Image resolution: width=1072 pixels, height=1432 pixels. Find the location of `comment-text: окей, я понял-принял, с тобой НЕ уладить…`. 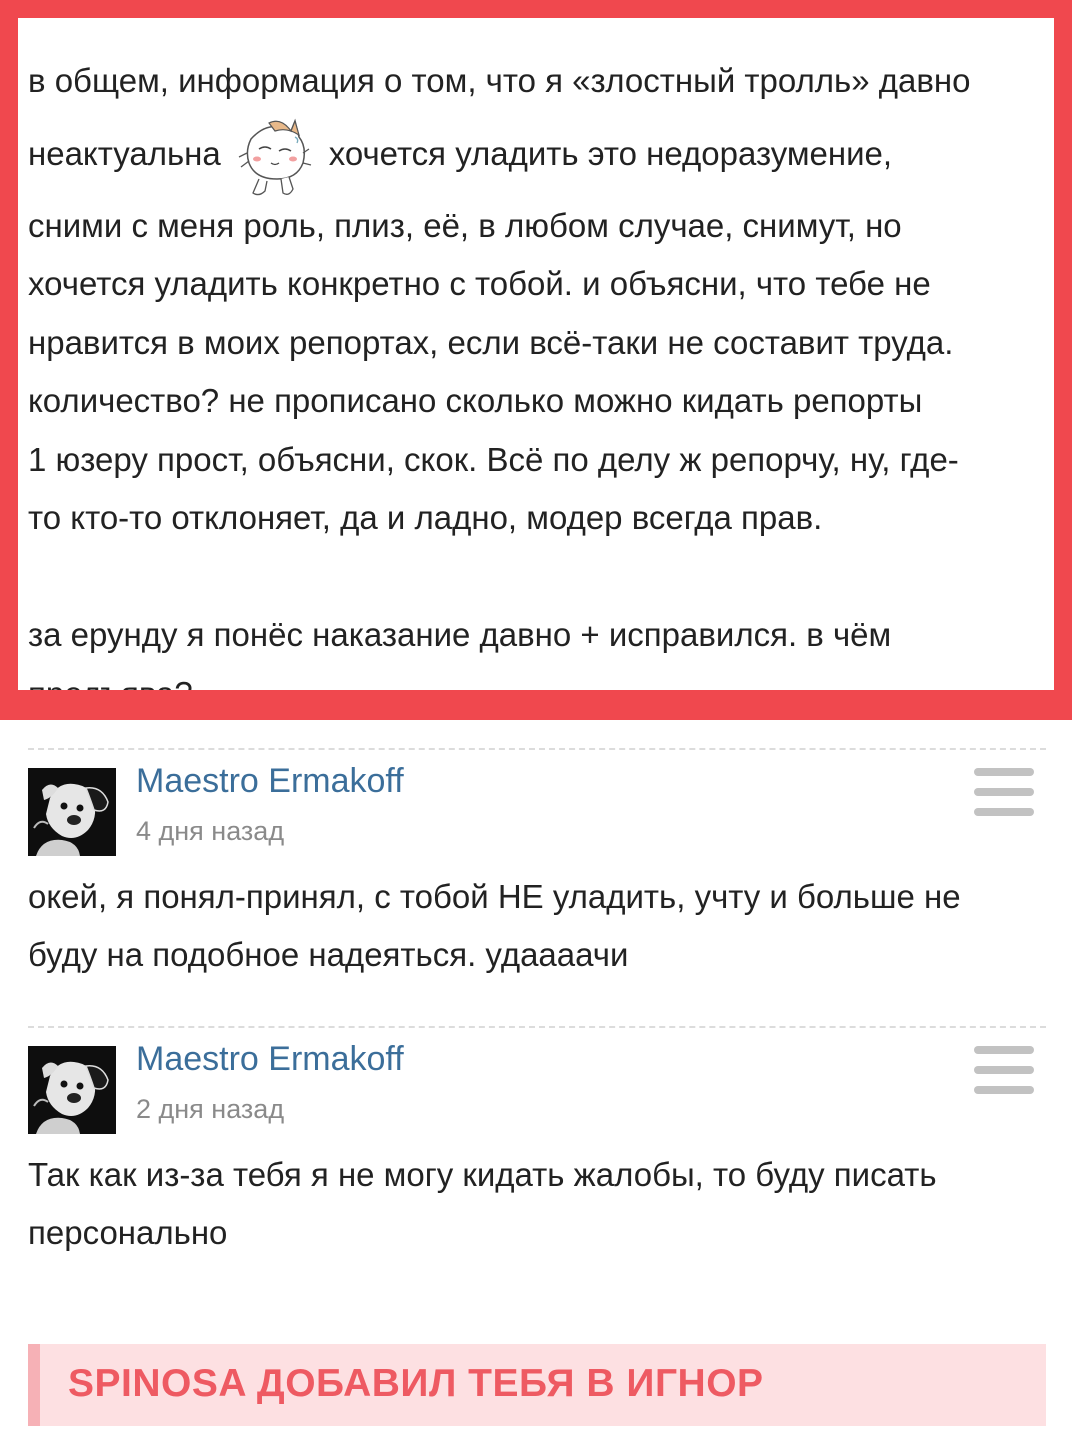

comment-text: окей, я понял-принял, с тобой НЕ уладить… is located at coordinates (538, 926).